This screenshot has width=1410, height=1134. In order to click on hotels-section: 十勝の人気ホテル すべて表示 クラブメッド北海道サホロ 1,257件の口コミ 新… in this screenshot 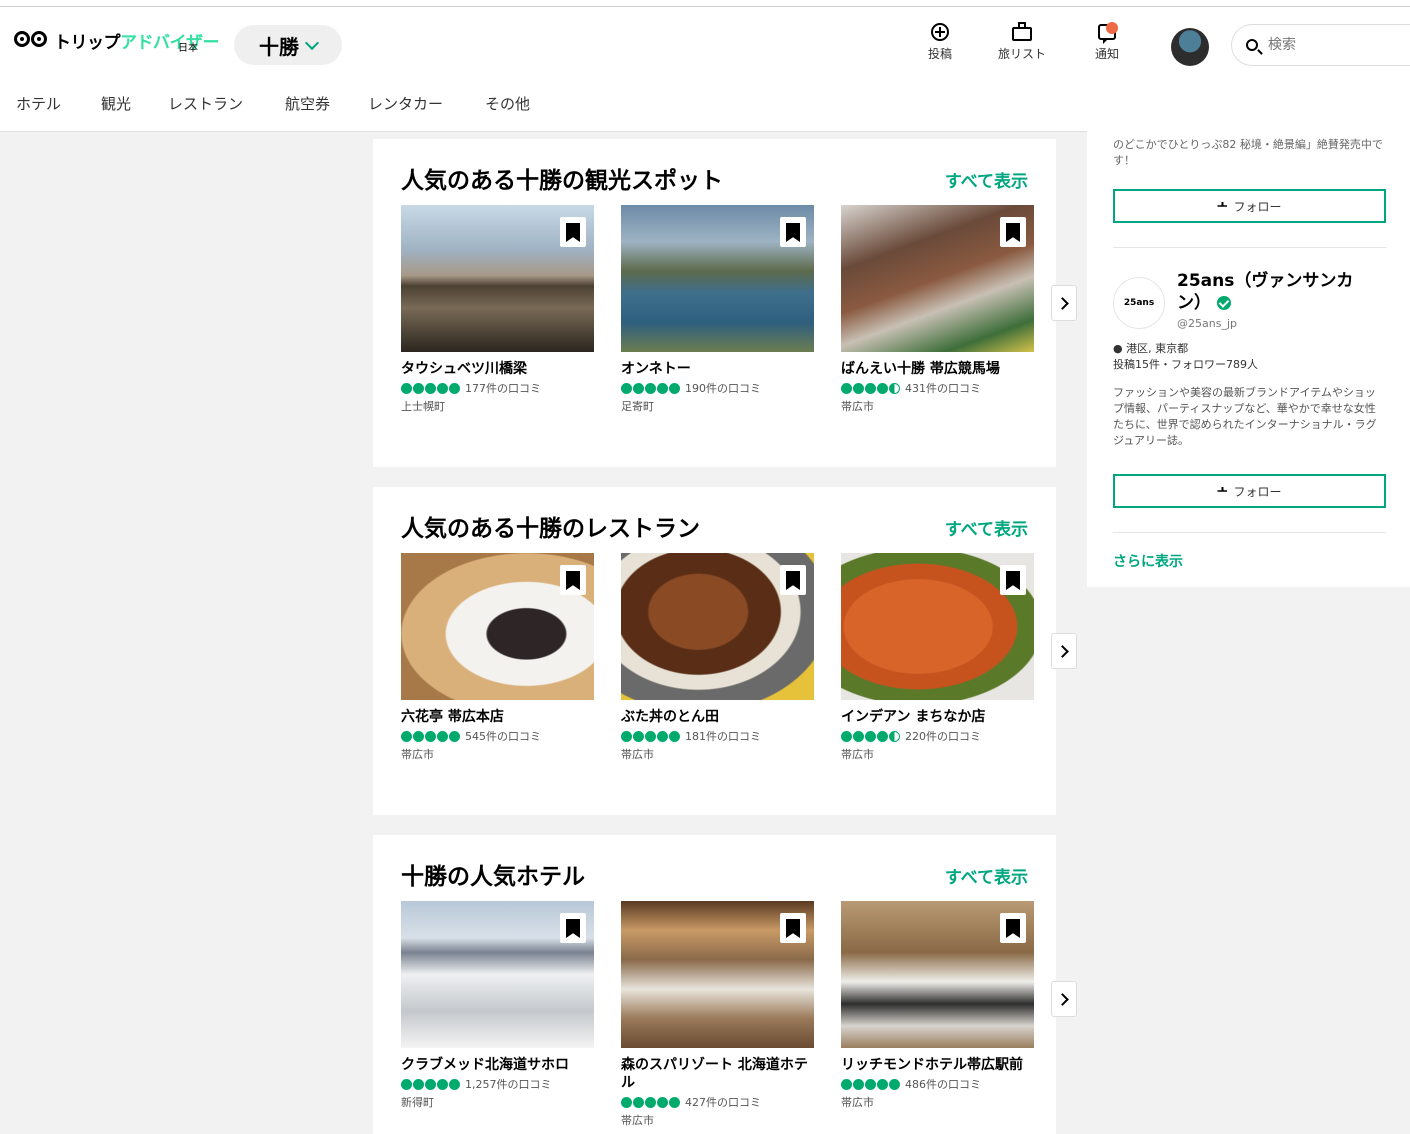, I will do `click(725, 984)`.